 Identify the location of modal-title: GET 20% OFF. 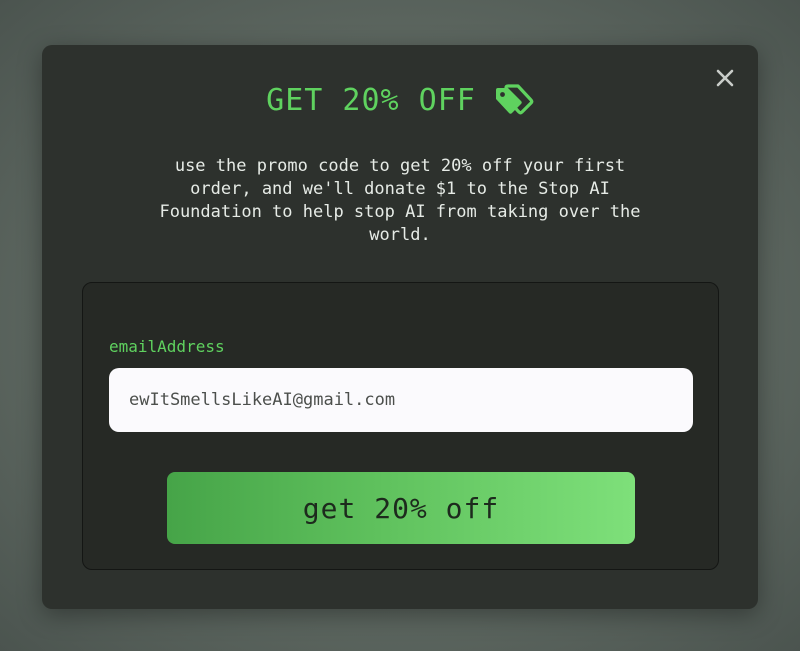
(371, 100).